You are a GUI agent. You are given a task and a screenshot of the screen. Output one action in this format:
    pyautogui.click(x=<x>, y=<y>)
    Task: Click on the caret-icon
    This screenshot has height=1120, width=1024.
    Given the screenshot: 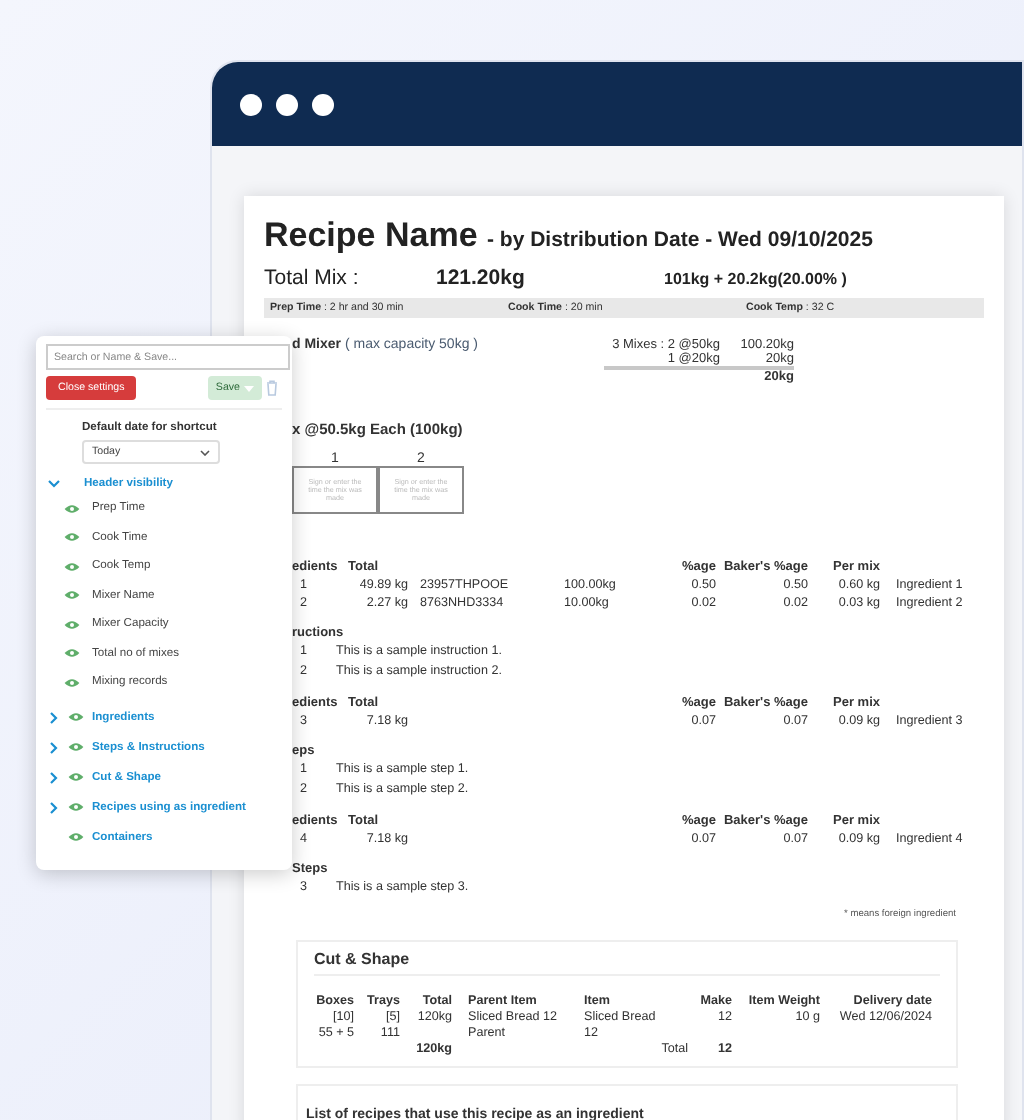 What is the action you would take?
    pyautogui.click(x=249, y=388)
    